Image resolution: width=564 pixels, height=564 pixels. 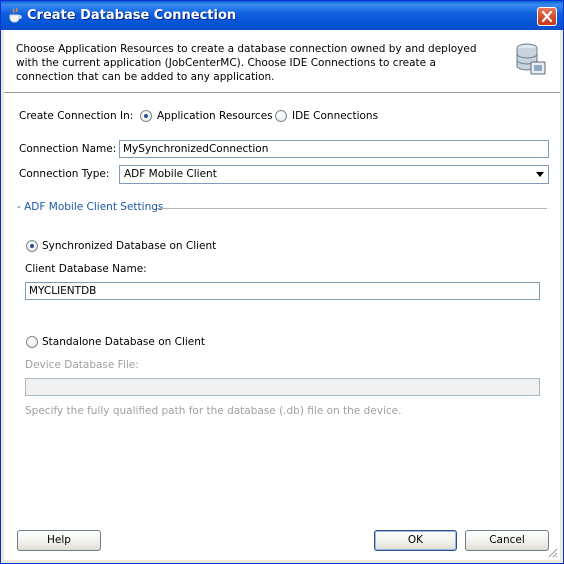 I want to click on chevron-down-icon, so click(x=540, y=174).